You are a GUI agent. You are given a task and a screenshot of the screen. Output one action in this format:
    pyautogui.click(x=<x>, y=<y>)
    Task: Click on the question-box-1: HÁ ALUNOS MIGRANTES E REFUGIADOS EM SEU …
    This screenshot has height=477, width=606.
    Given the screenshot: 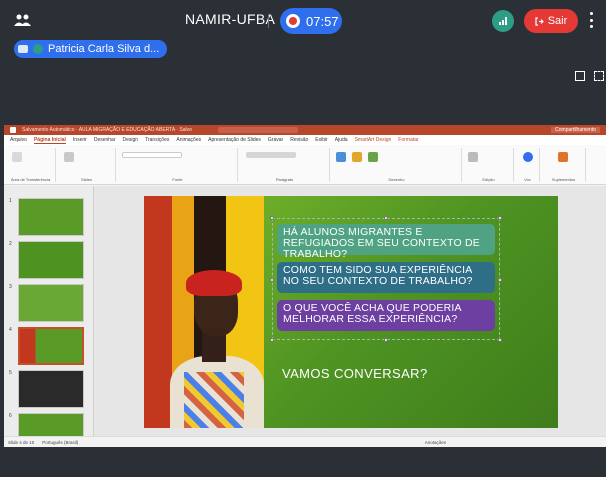 What is the action you would take?
    pyautogui.click(x=386, y=242)
    